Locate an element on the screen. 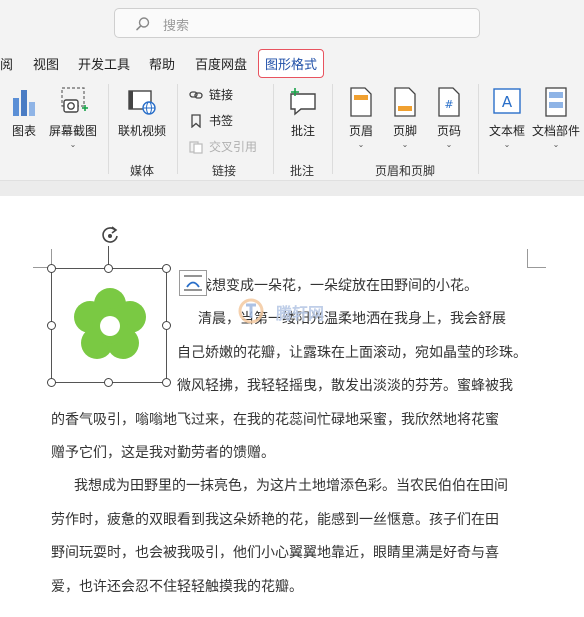 The height and width of the screenshot is (617, 584). comment-icon is located at coordinates (303, 102).